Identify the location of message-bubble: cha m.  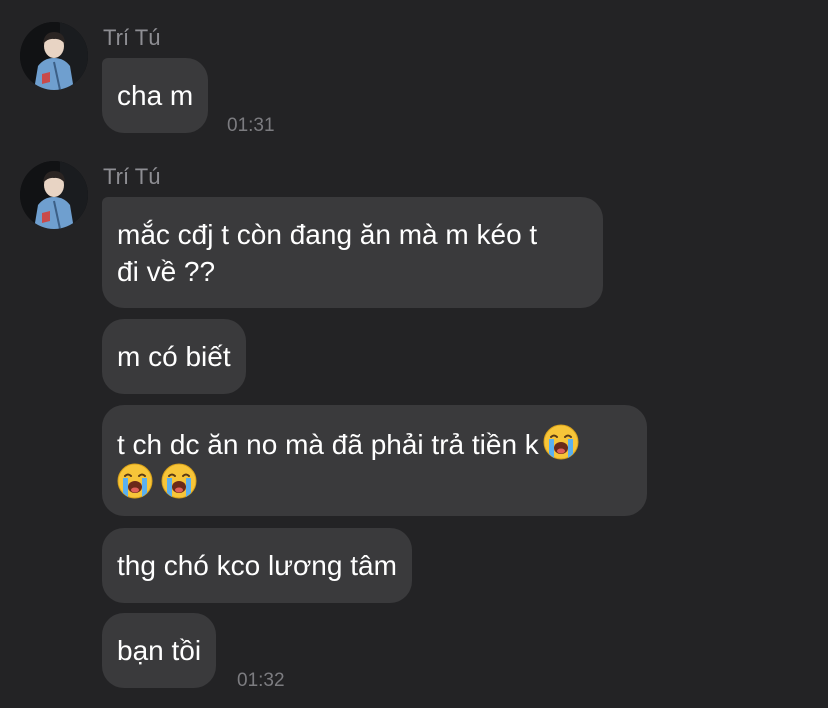
(155, 95).